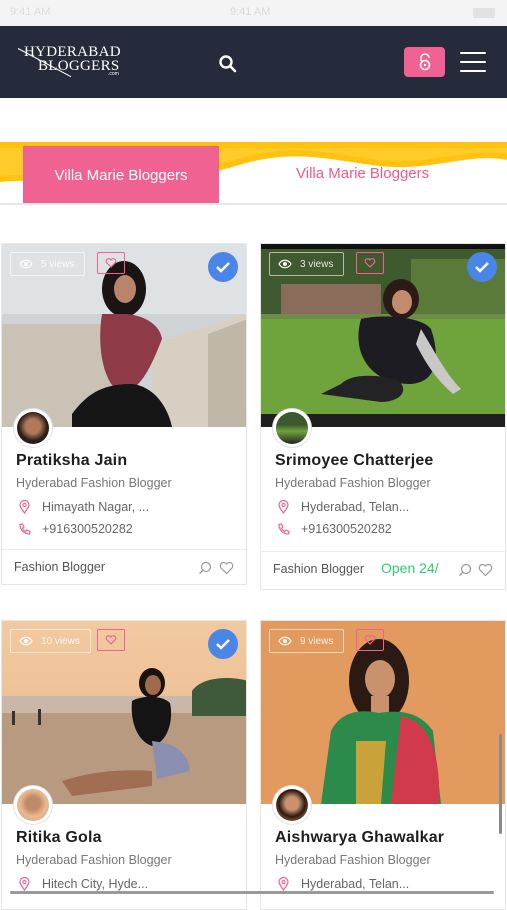 The image size is (507, 910). I want to click on tab-villa-marie-bloggers: Villa Marie Bloggers, so click(362, 173).